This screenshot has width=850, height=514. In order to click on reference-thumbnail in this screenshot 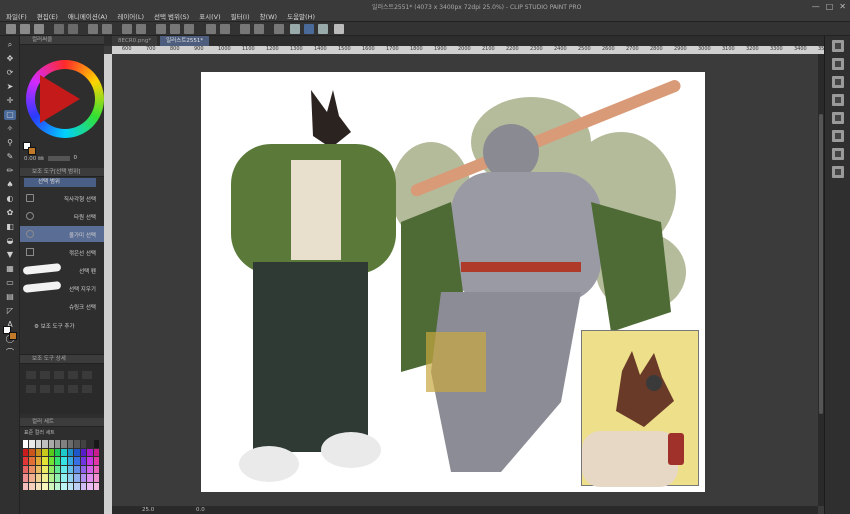, I will do `click(640, 408)`.